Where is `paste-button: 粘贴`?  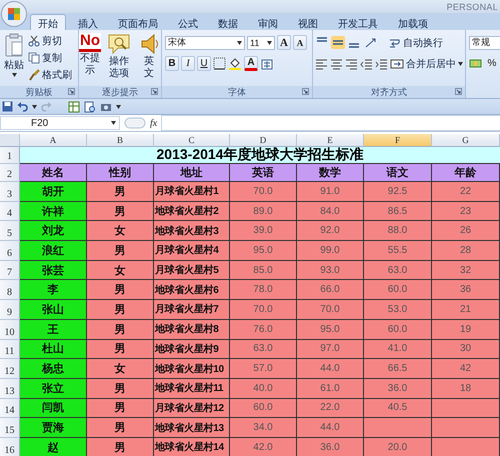 paste-button: 粘贴 is located at coordinates (14, 55).